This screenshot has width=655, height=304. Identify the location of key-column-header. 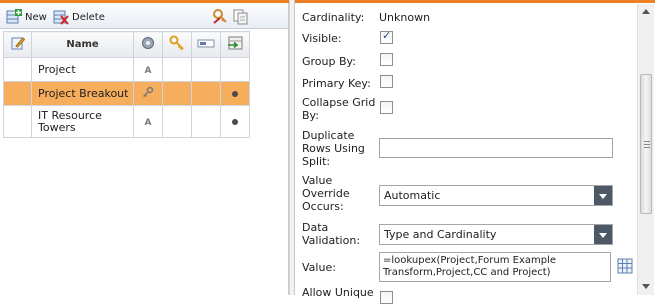
(177, 44).